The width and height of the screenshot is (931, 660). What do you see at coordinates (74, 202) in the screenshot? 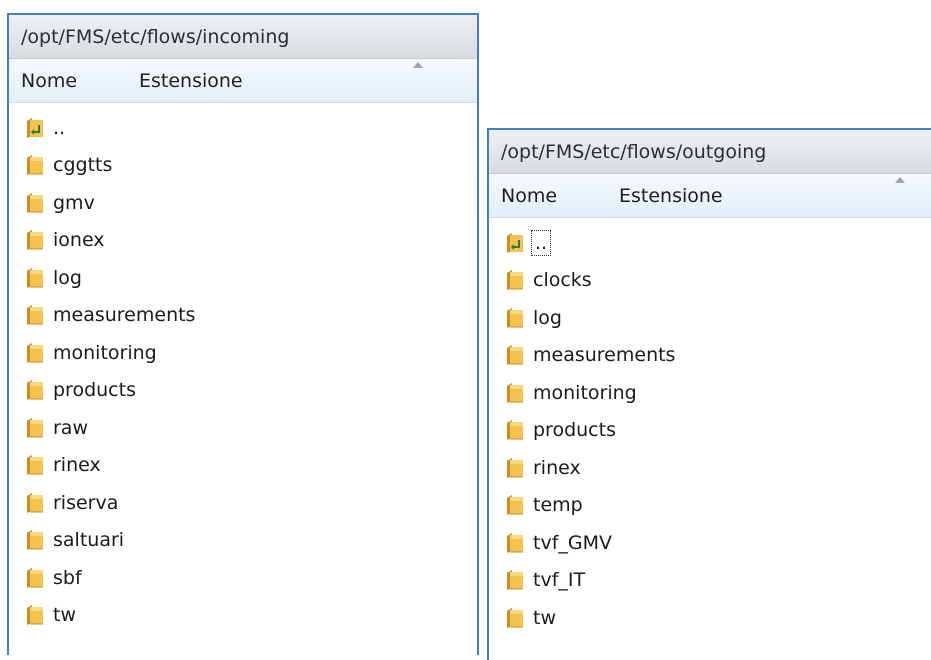
I see `file-name: gmv` at bounding box center [74, 202].